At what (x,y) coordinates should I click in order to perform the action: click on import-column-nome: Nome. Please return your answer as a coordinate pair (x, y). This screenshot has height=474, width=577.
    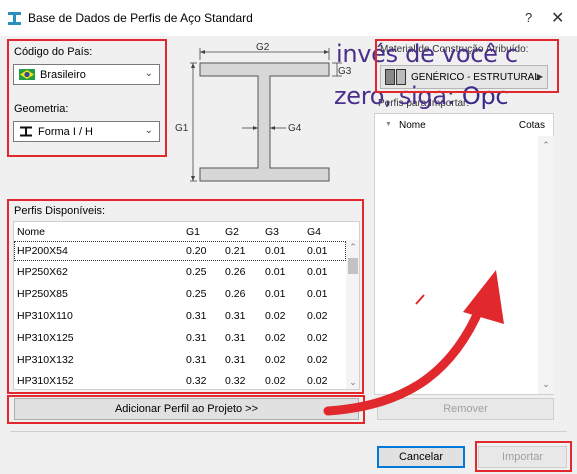
    Looking at the image, I should click on (412, 125).